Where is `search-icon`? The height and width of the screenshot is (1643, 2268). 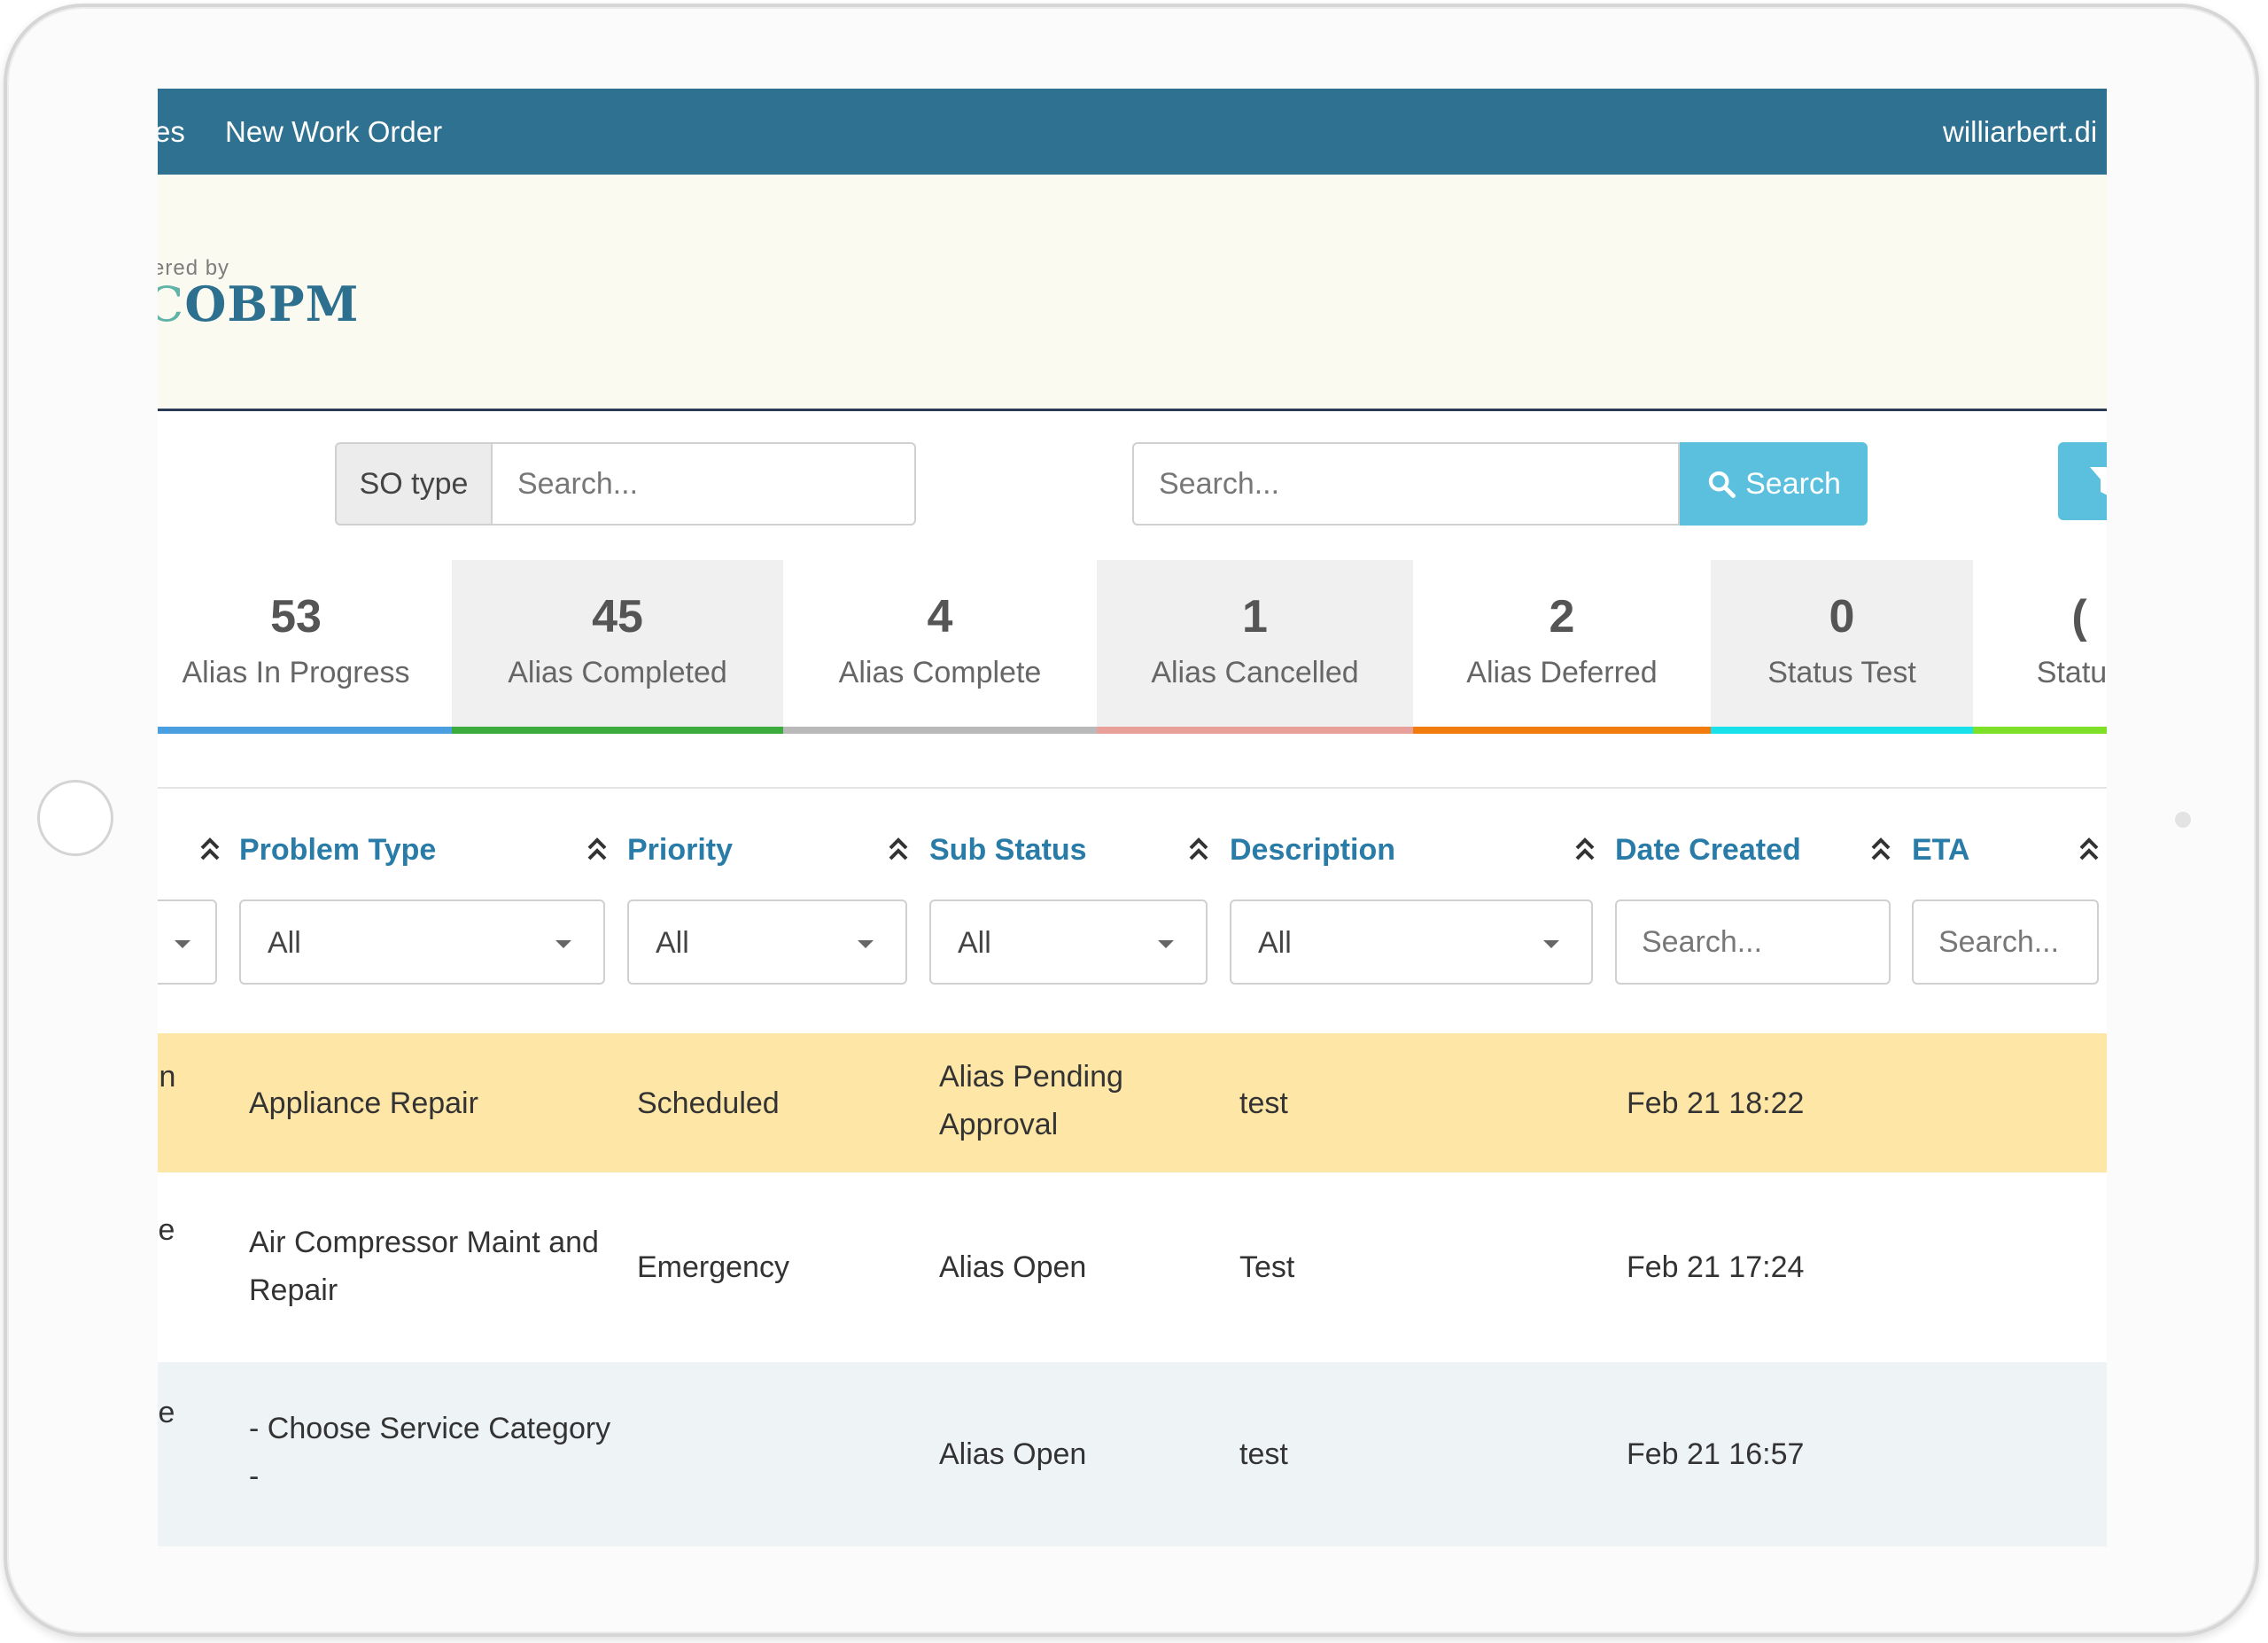 search-icon is located at coordinates (1722, 484).